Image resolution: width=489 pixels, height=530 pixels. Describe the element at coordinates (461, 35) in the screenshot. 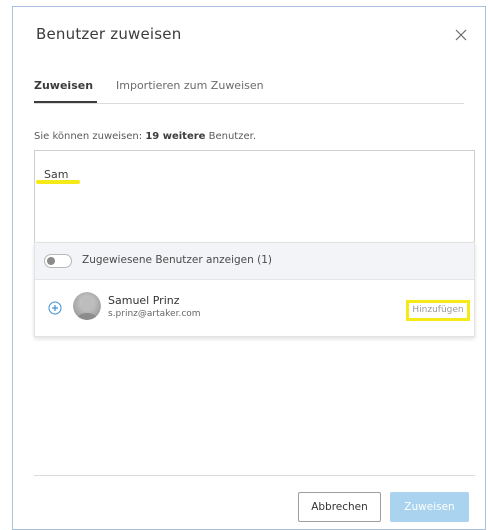

I see `close-icon` at that location.